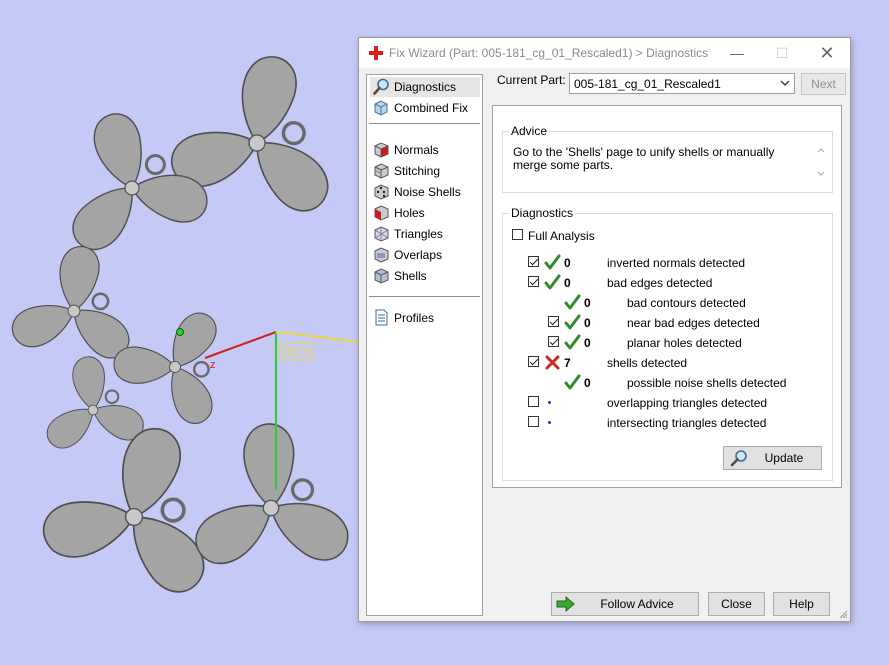 The image size is (889, 665). I want to click on magnifier-icon, so click(738, 458).